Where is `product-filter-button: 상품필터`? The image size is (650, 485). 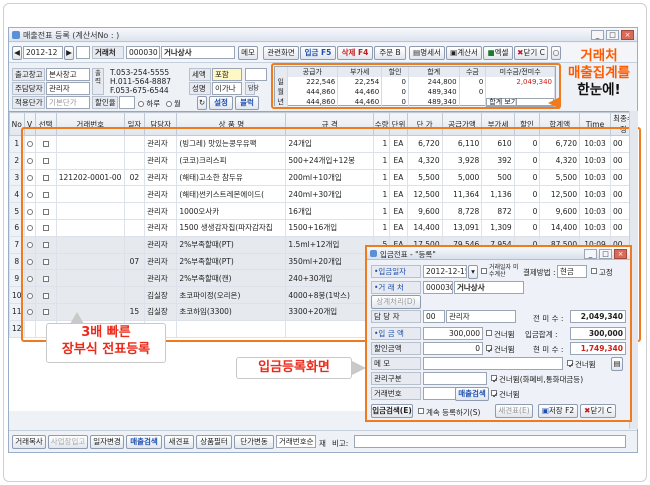
product-filter-button: 상품필터 is located at coordinates (214, 442).